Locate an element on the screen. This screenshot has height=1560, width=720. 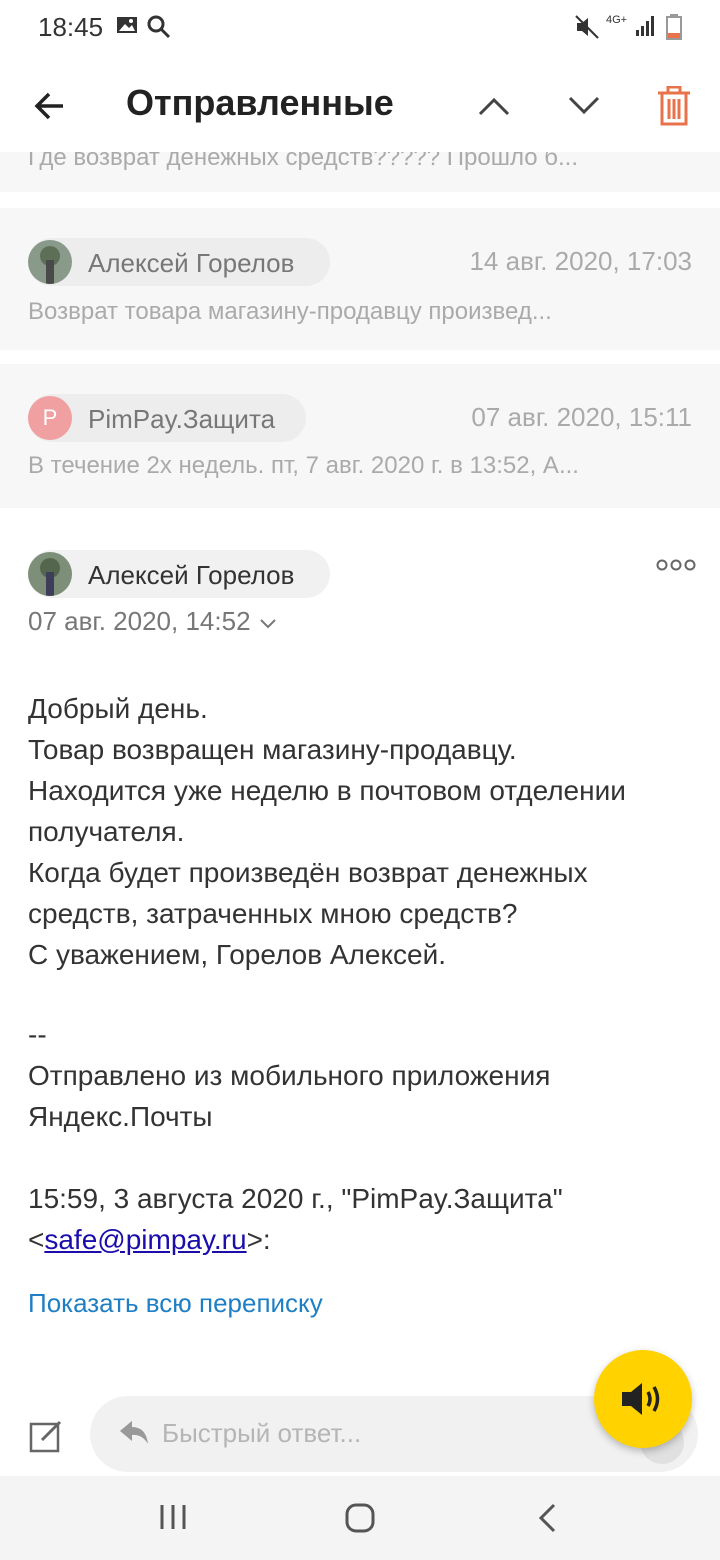
mute-icon is located at coordinates (587, 27).